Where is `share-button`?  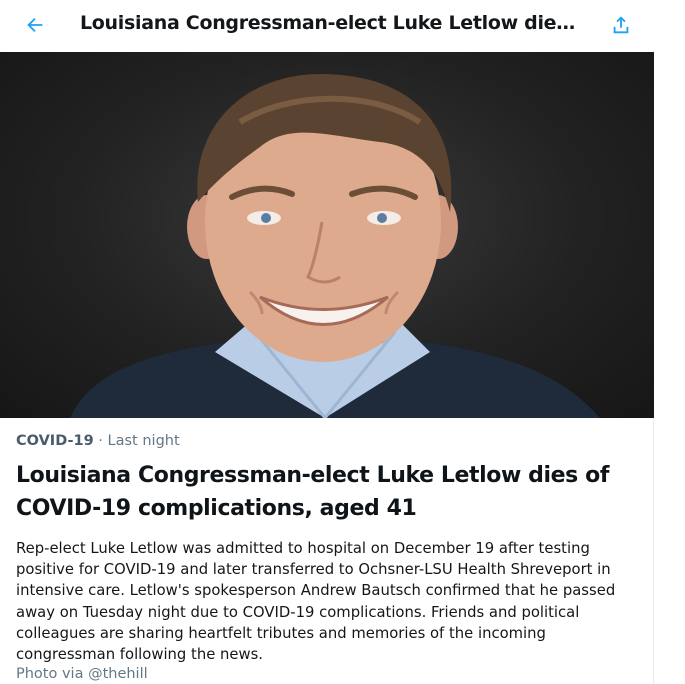
share-button is located at coordinates (621, 25).